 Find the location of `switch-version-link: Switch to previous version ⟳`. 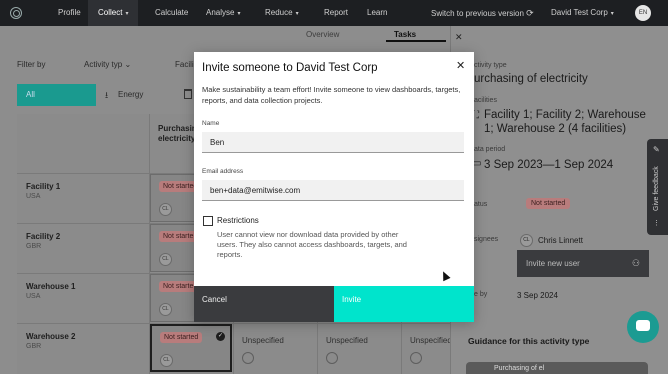

switch-version-link: Switch to previous version ⟳ is located at coordinates (482, 13).